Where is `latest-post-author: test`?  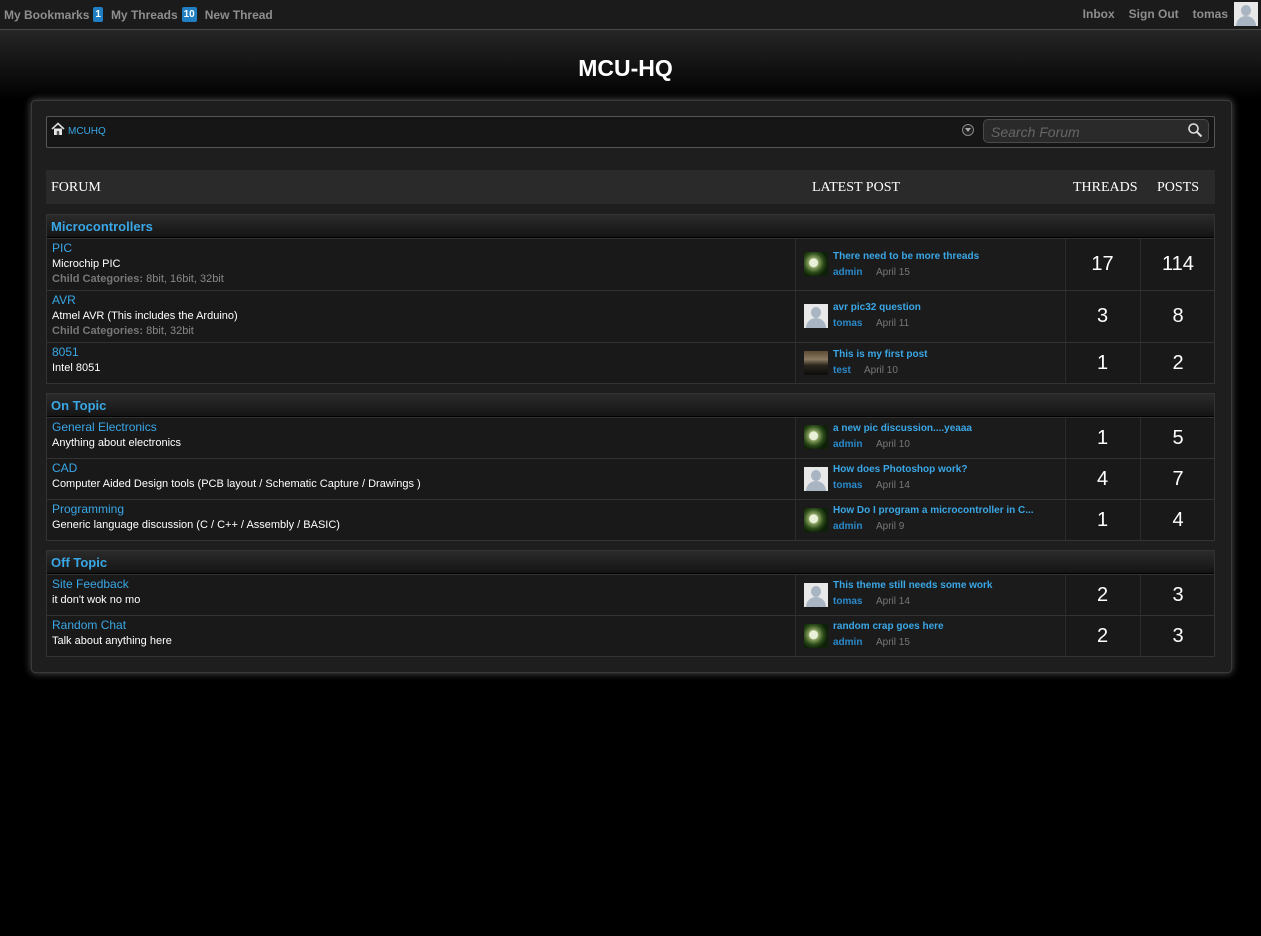
latest-post-author: test is located at coordinates (842, 370).